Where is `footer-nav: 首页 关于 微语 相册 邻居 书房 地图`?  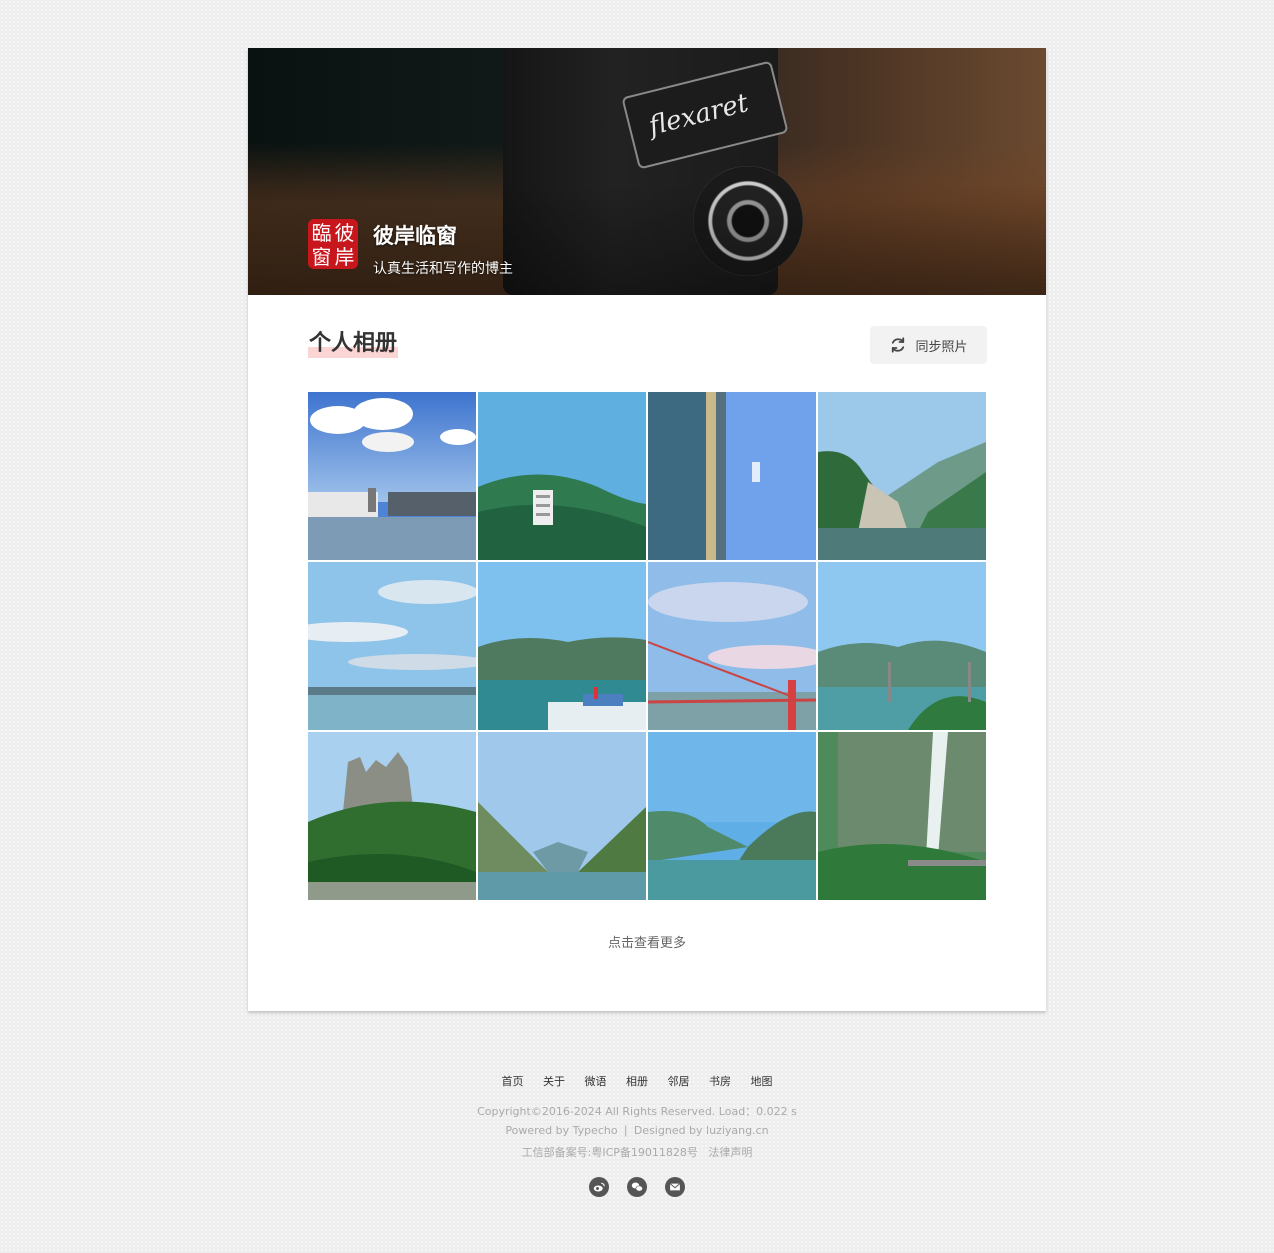
footer-nav: 首页 关于 微语 相册 邻居 书房 地图 is located at coordinates (637, 1081).